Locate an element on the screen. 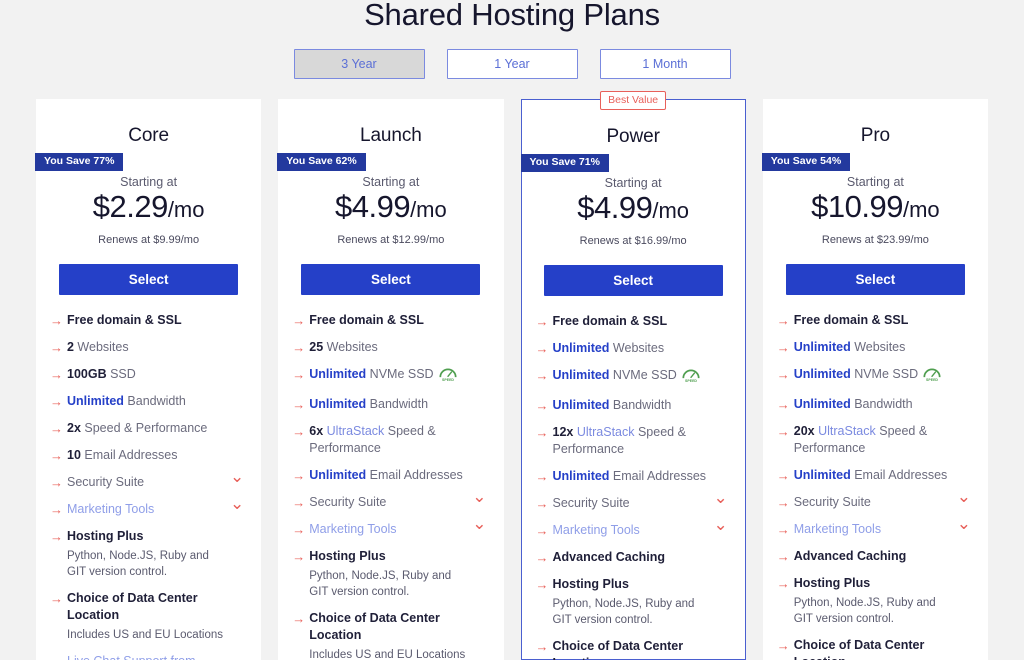 The image size is (1024, 660). feature-text: Unlimited Websites is located at coordinates (633, 348).